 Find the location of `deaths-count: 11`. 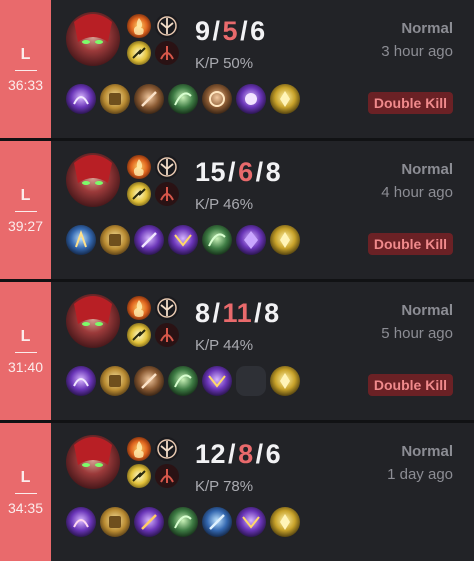

deaths-count: 11 is located at coordinates (237, 313).